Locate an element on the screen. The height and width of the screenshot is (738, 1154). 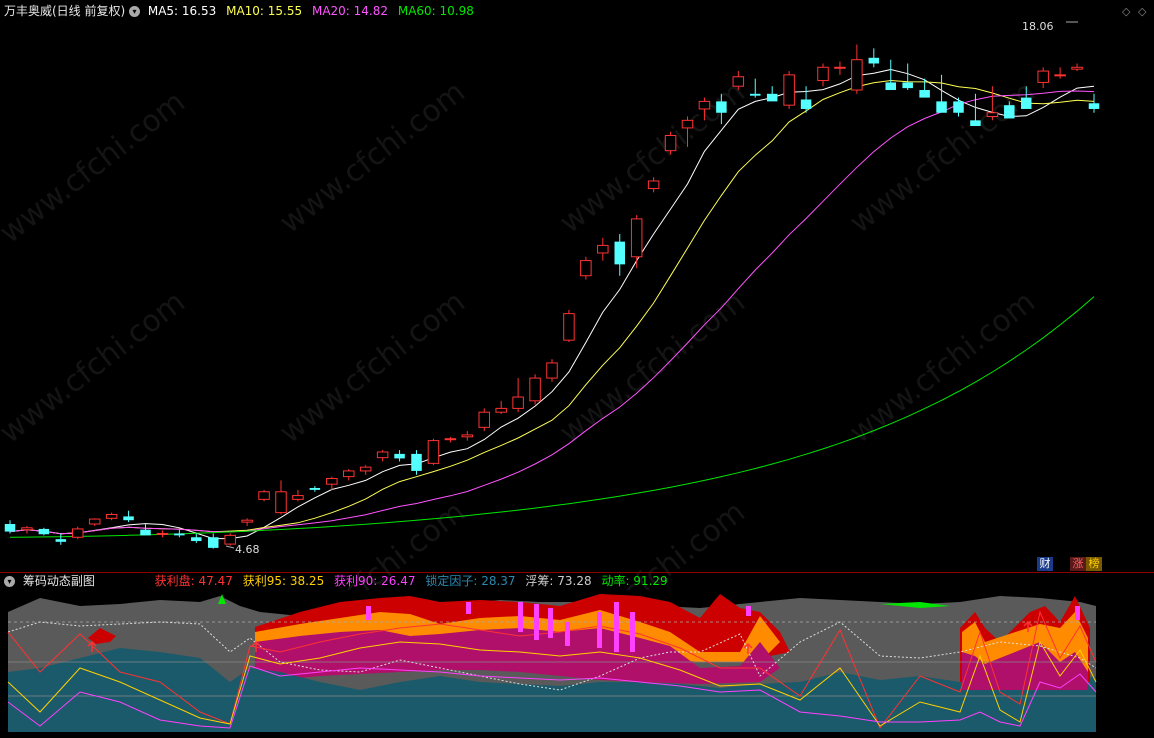
subchart-title: 筹码动态副图 is located at coordinates (59, 581).